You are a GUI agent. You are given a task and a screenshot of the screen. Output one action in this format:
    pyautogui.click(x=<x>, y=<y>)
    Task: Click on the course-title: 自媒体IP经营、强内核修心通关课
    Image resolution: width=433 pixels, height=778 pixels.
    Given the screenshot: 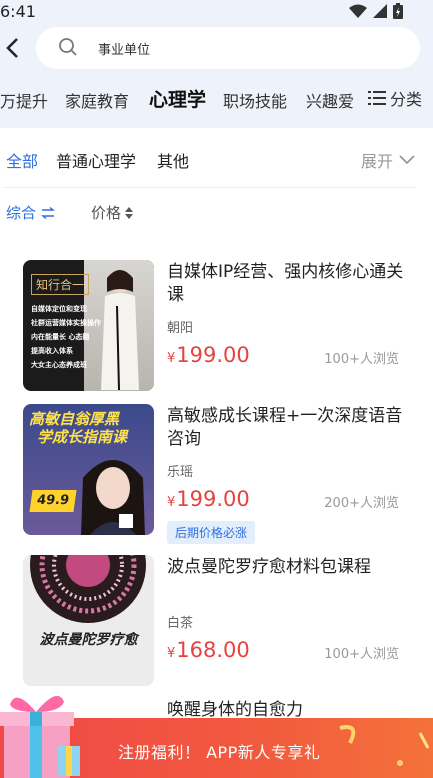 What is the action you would take?
    pyautogui.click(x=285, y=283)
    